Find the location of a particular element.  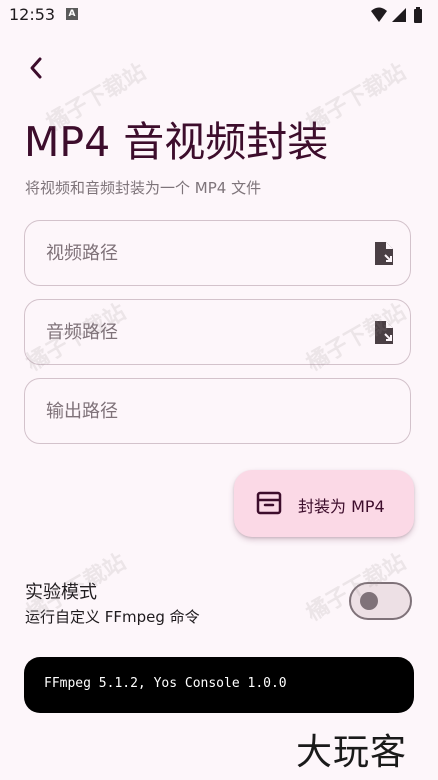

status-icons is located at coordinates (396, 15).